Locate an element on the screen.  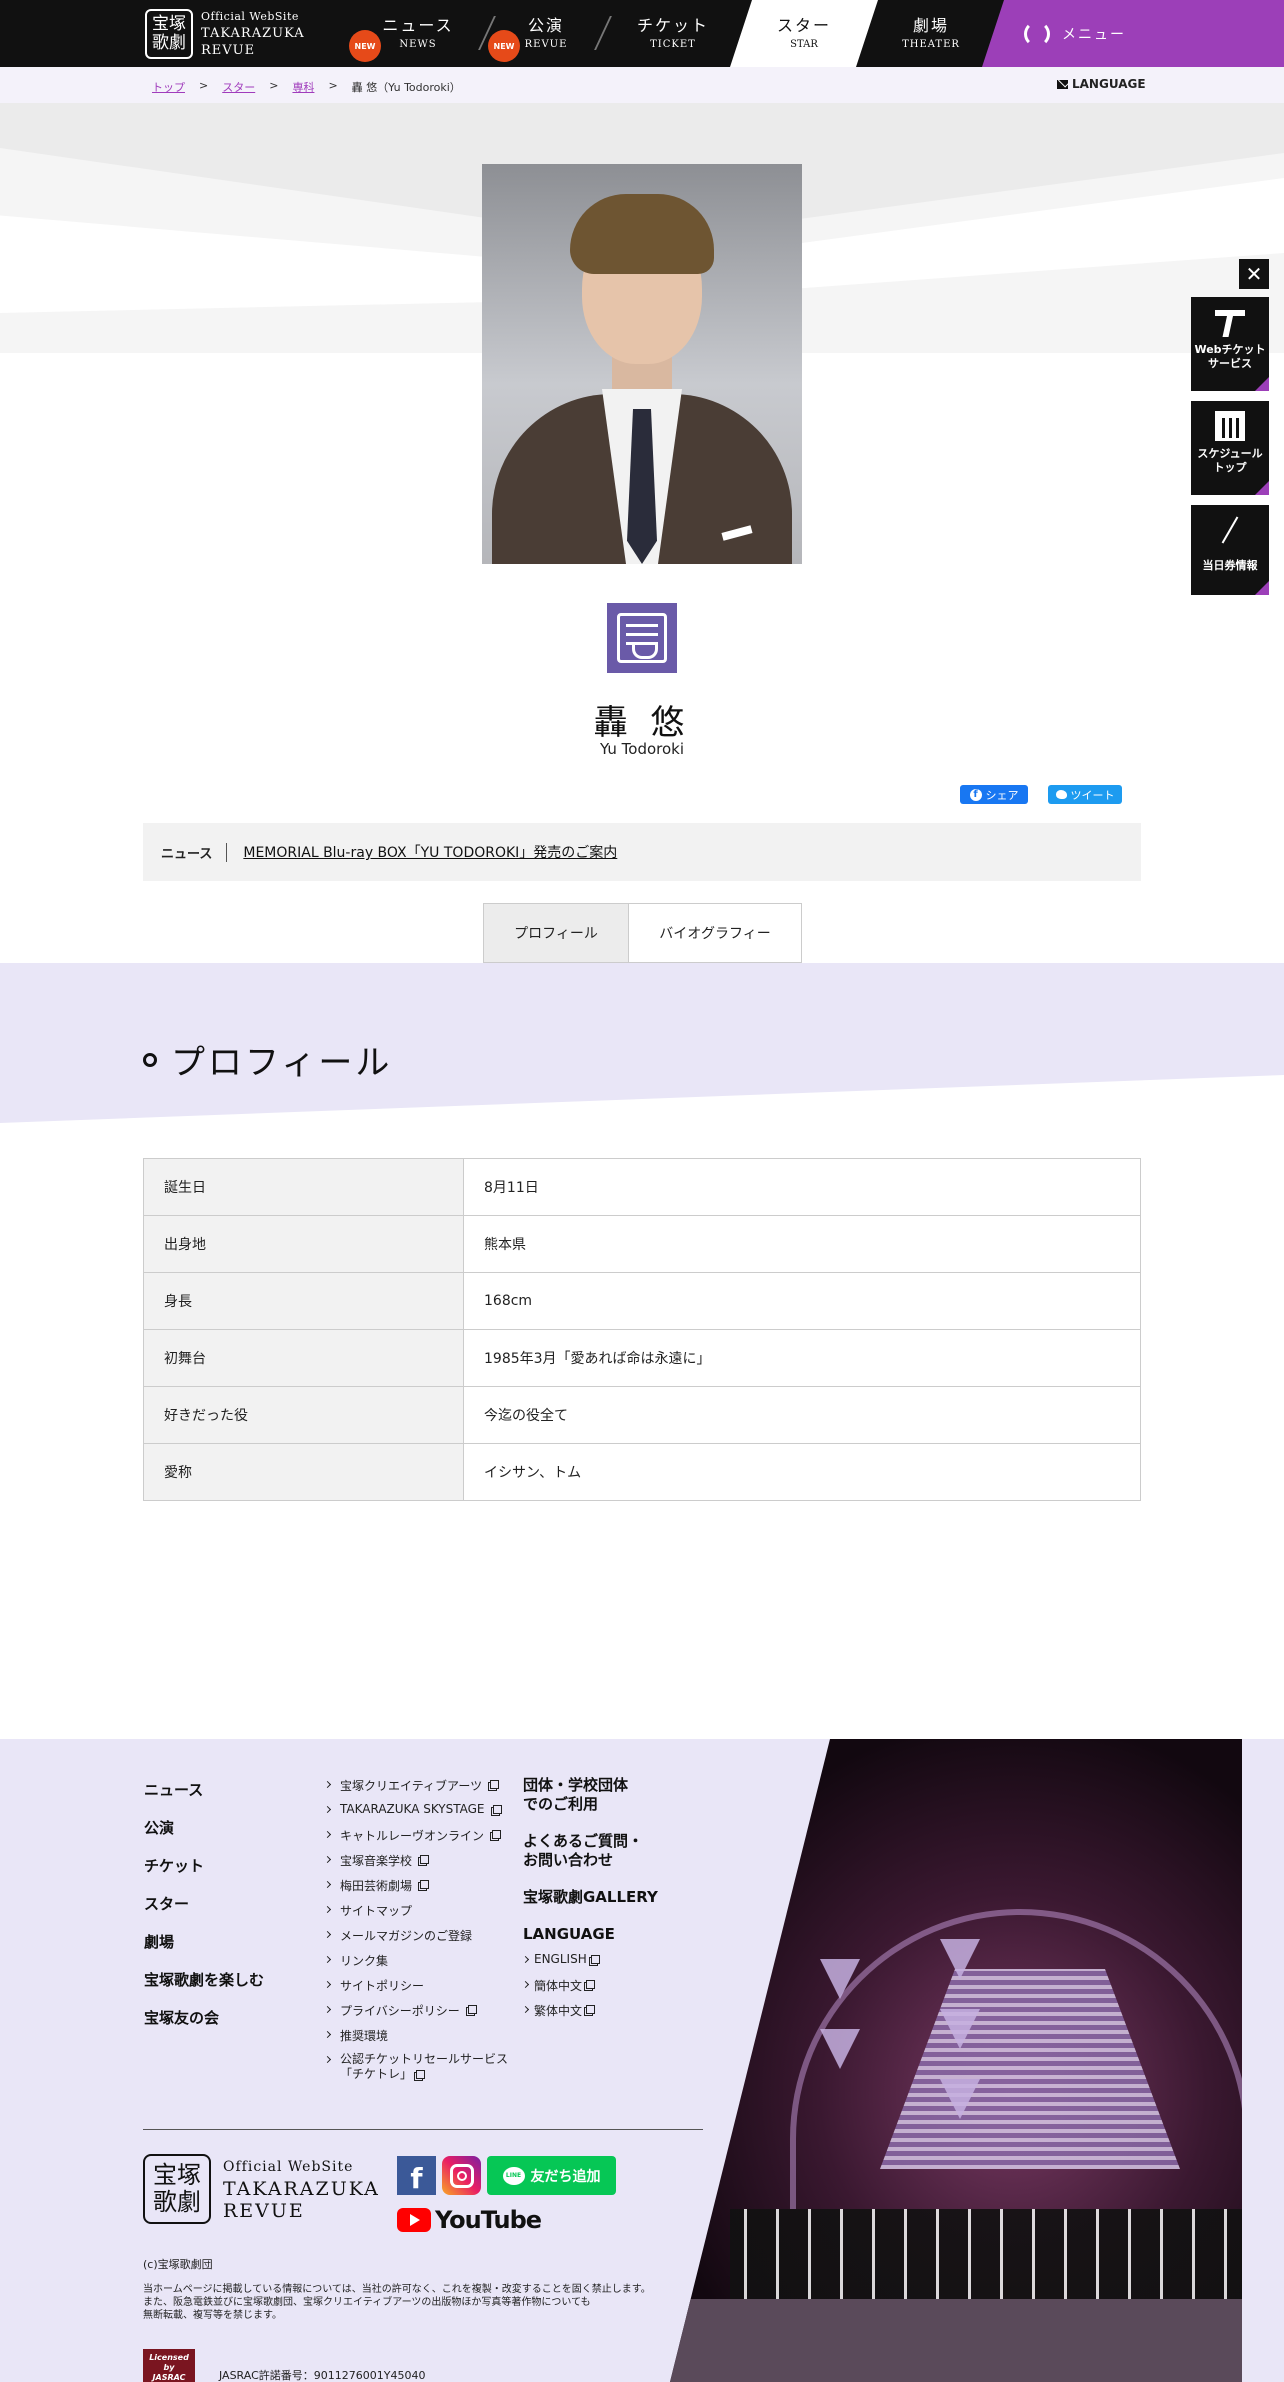
footer-language-heading: LANGUAGE is located at coordinates (608, 1934).